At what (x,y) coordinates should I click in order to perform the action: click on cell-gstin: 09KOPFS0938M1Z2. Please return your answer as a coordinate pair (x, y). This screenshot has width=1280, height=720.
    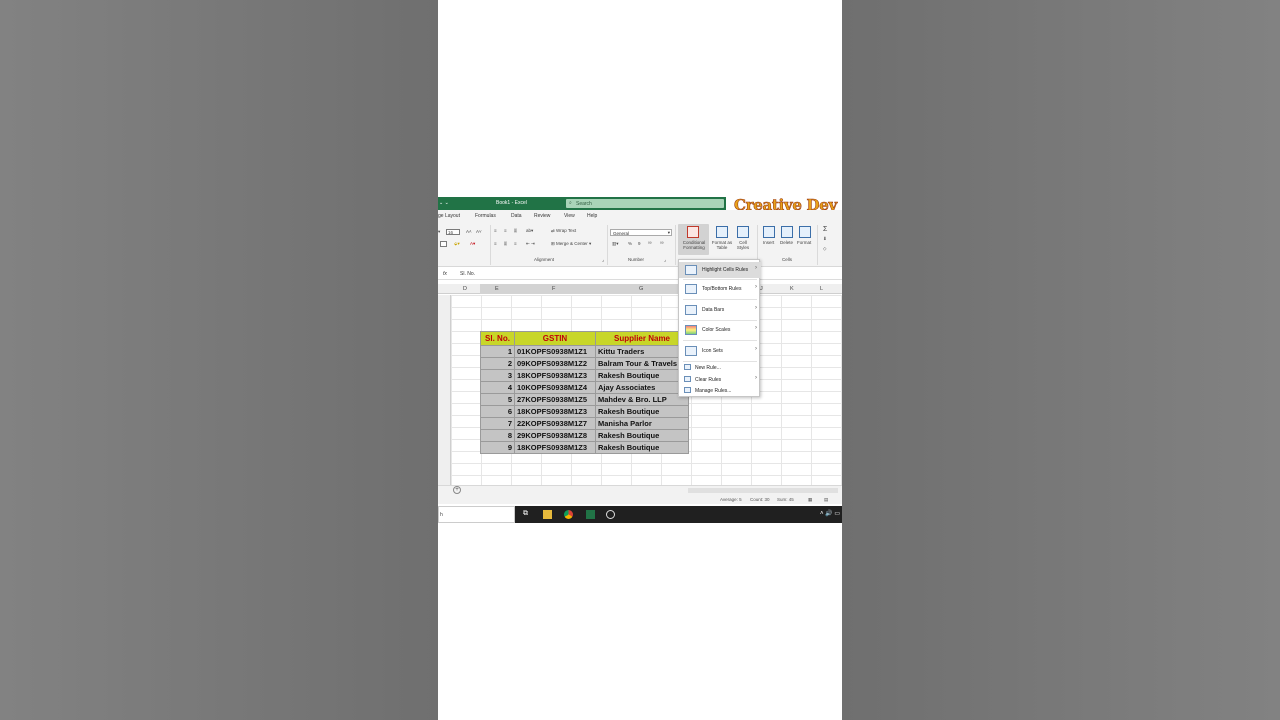
    Looking at the image, I should click on (555, 363).